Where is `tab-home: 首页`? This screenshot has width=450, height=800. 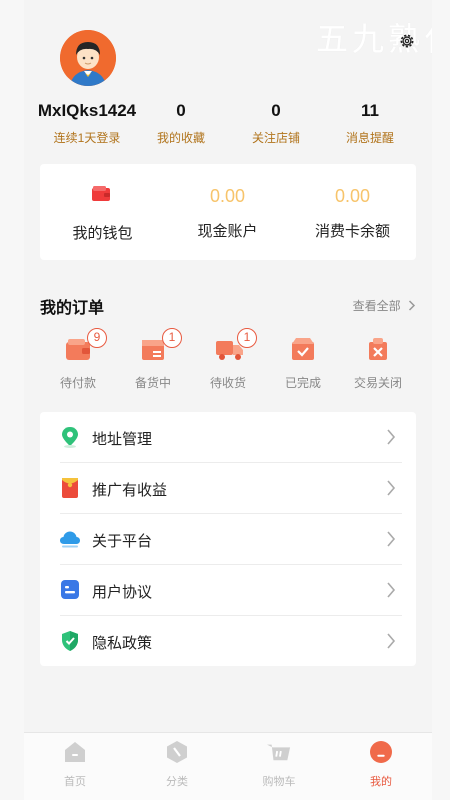
tab-home: 首页 is located at coordinates (75, 763).